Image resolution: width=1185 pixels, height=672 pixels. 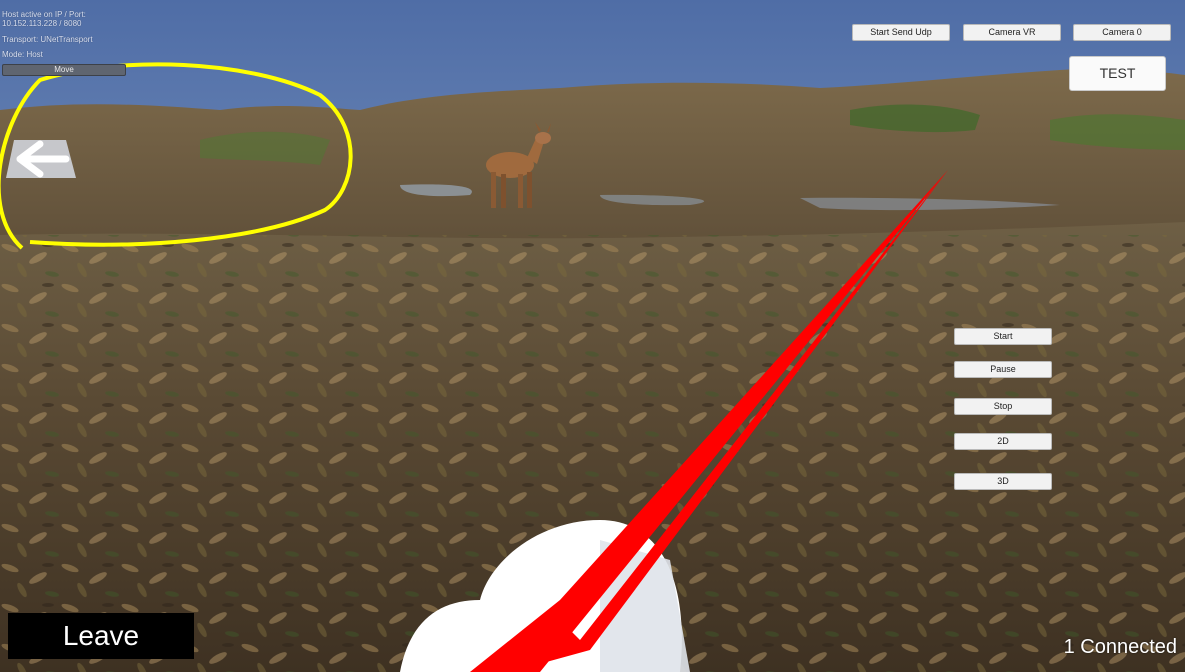 What do you see at coordinates (1012, 32) in the screenshot?
I see `camera-vr-button: Camera VR` at bounding box center [1012, 32].